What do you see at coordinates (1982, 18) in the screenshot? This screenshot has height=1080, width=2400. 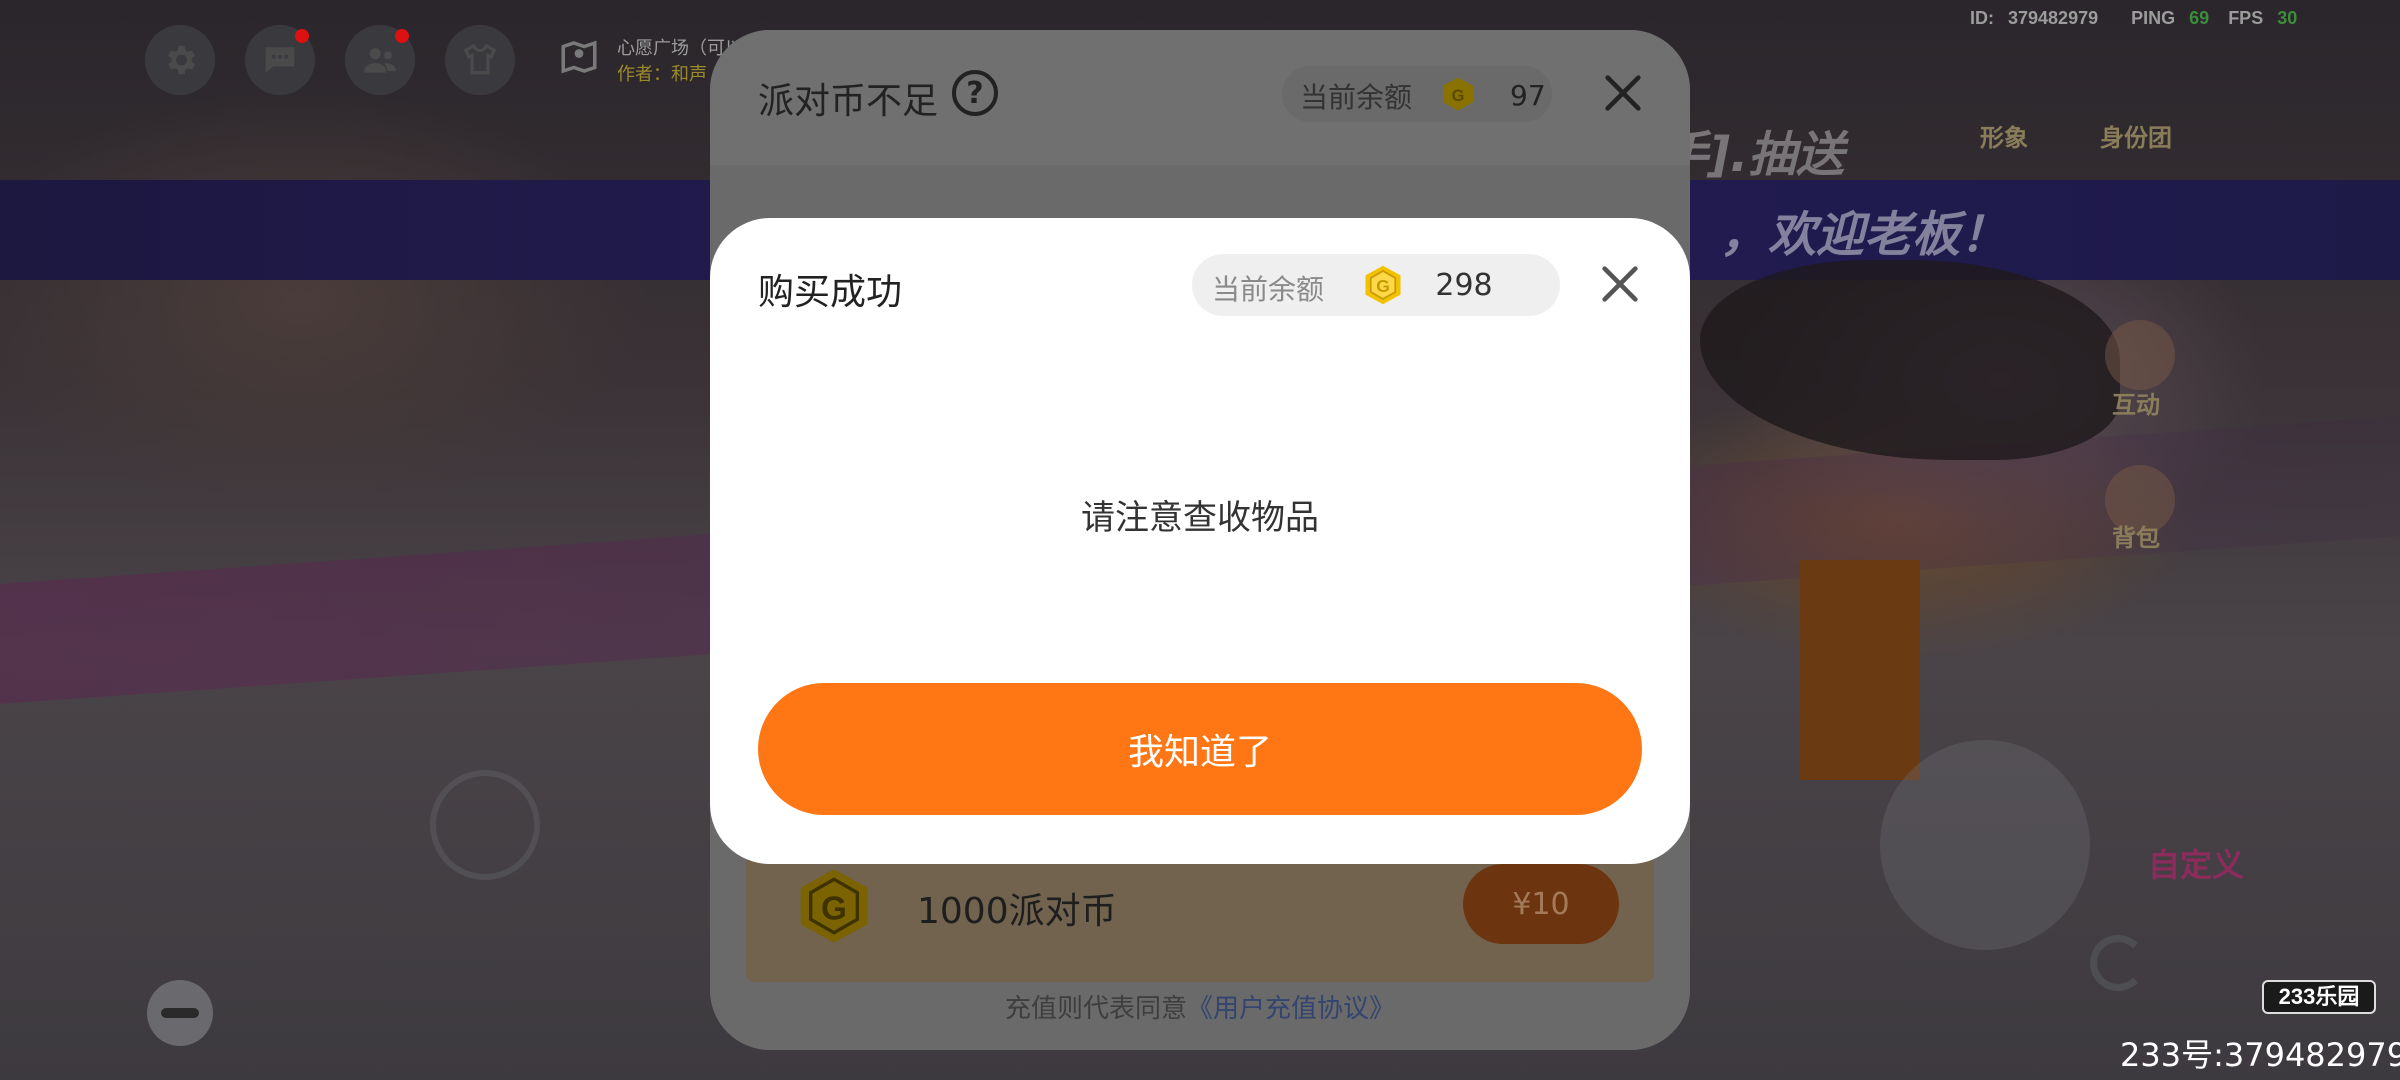 I see `id-label: ID:` at bounding box center [1982, 18].